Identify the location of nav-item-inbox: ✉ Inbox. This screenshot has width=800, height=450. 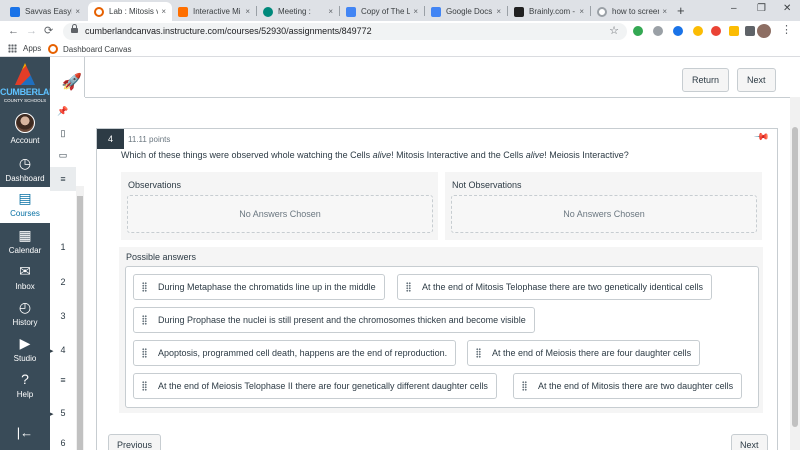
(25, 277).